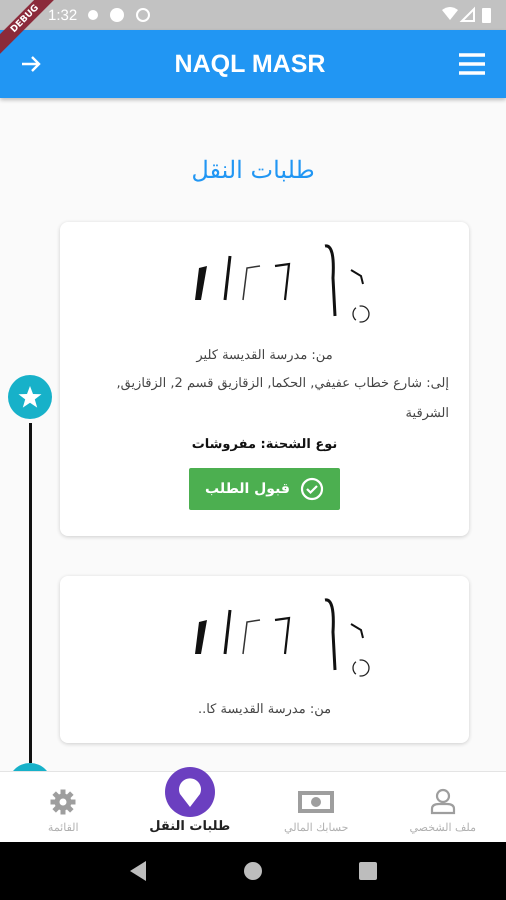 The height and width of the screenshot is (900, 506). Describe the element at coordinates (30, 397) in the screenshot. I see `star-node-icon` at that location.